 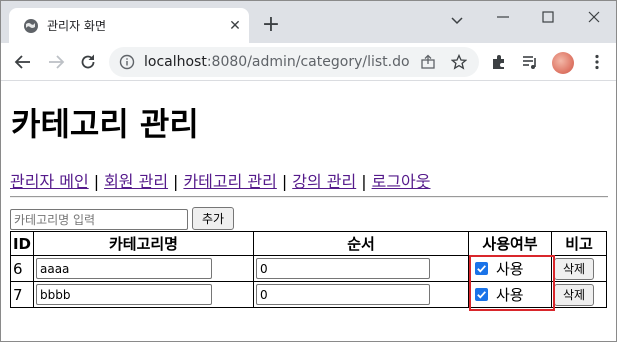 What do you see at coordinates (23, 62) in the screenshot?
I see `back-arrow-icon` at bounding box center [23, 62].